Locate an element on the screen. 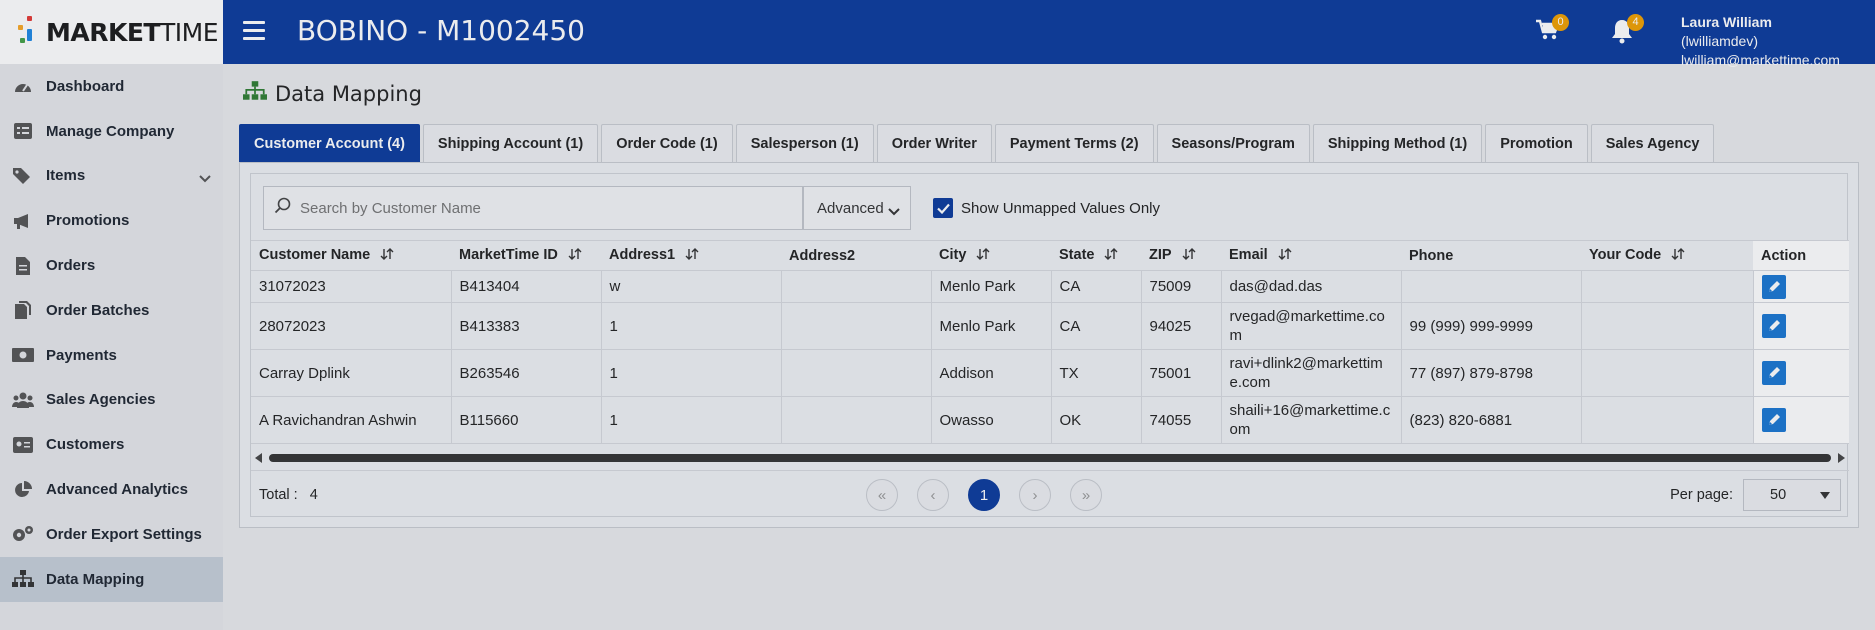 The image size is (1875, 630). cart-button: 0 is located at coordinates (1552, 31).